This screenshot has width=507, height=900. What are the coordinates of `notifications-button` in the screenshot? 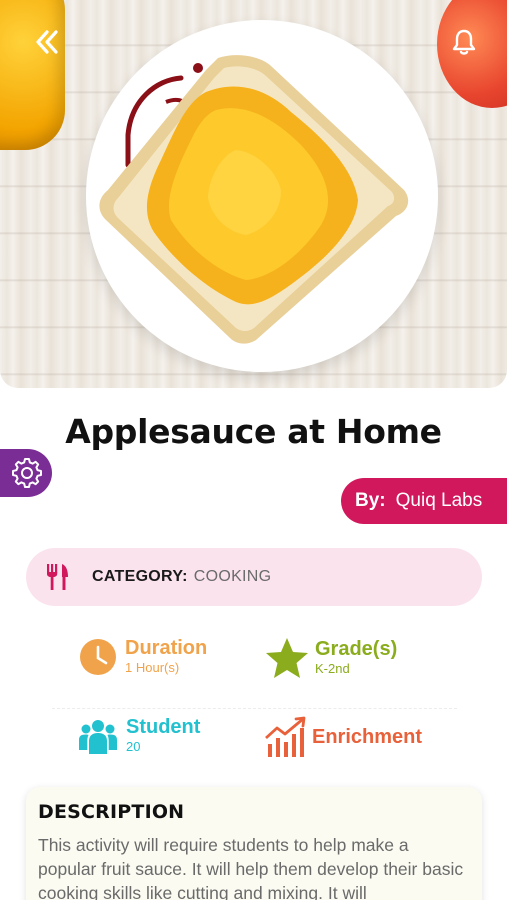 It's located at (464, 42).